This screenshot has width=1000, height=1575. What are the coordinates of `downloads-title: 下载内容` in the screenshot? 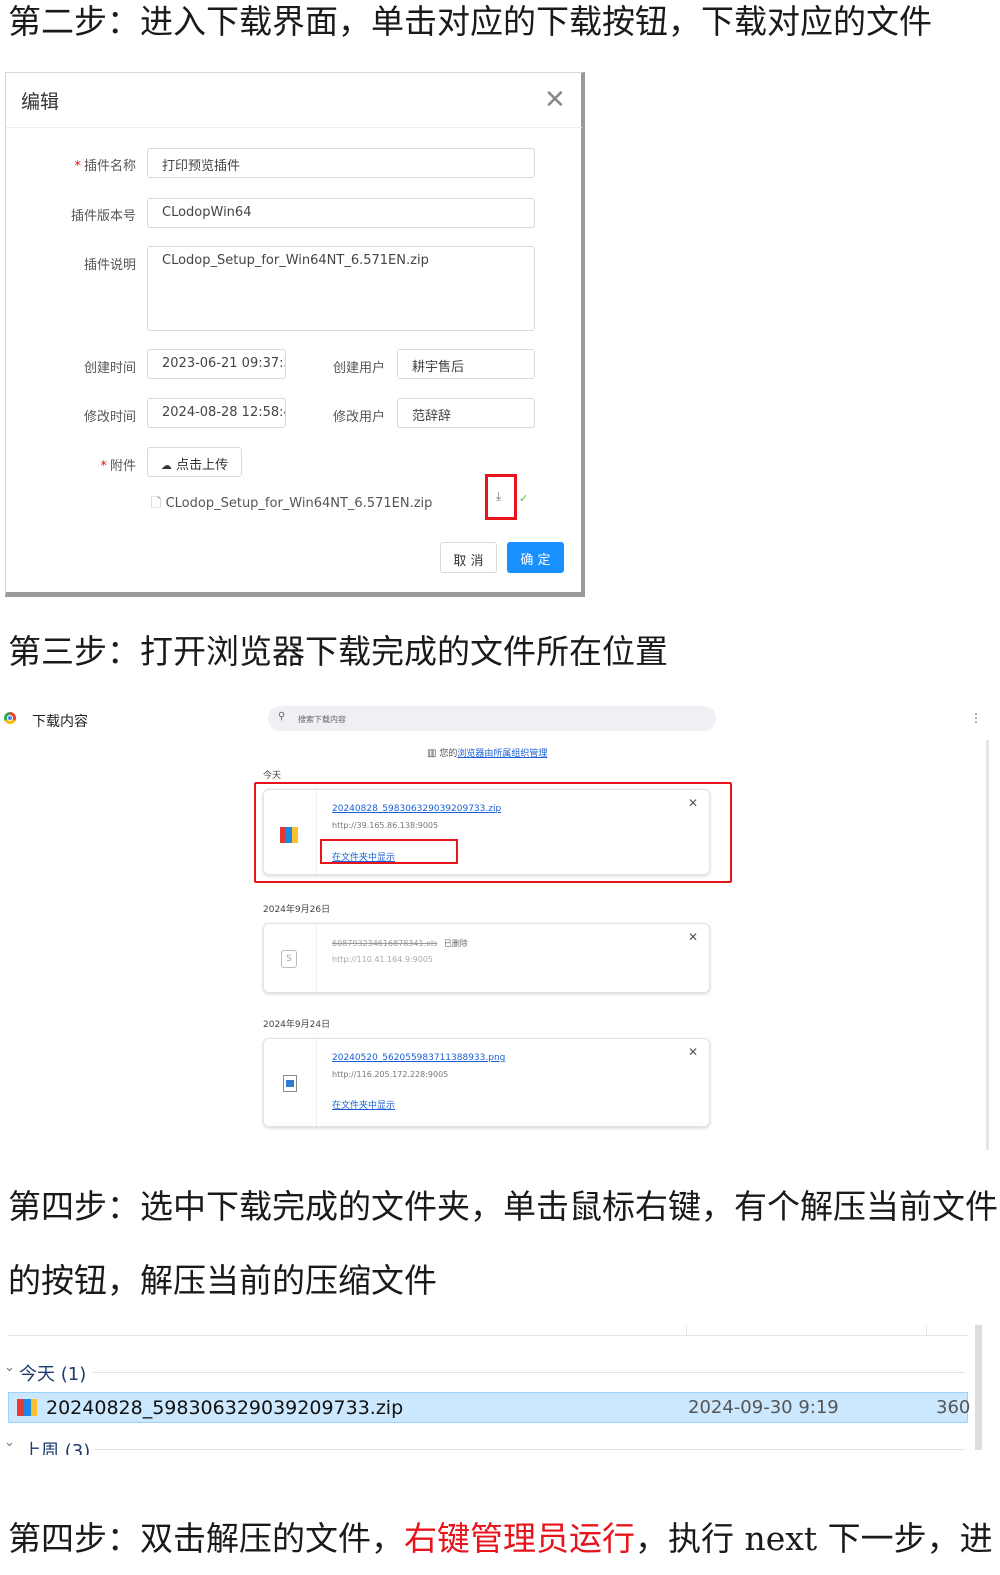 It's located at (60, 722).